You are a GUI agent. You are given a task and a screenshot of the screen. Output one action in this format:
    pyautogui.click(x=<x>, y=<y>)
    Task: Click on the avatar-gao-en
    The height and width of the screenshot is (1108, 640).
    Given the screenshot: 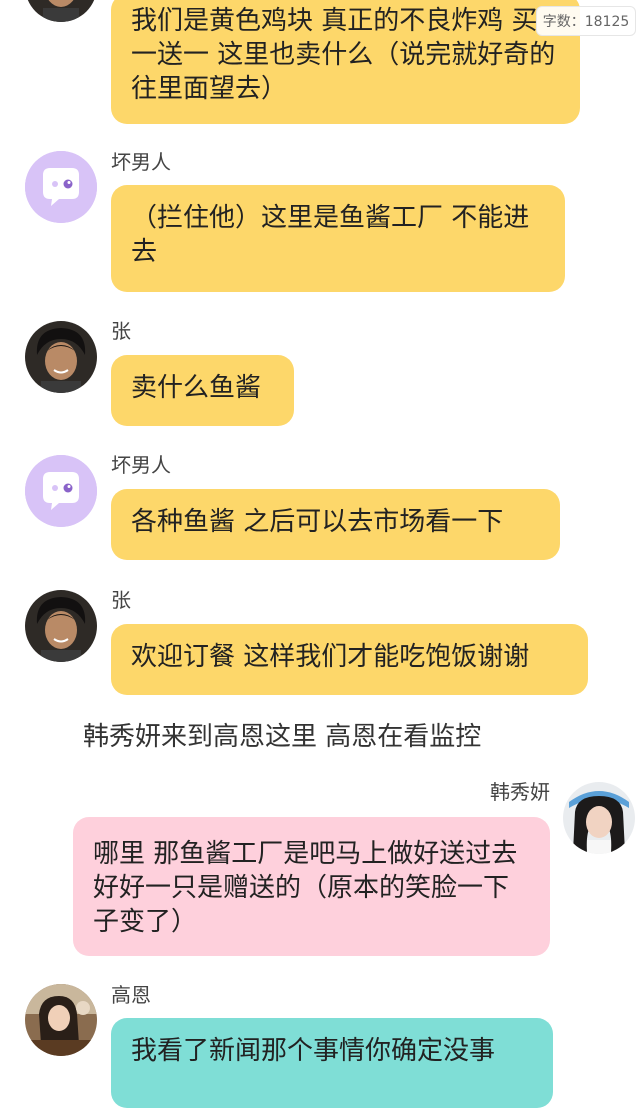 What is the action you would take?
    pyautogui.click(x=61, y=1020)
    